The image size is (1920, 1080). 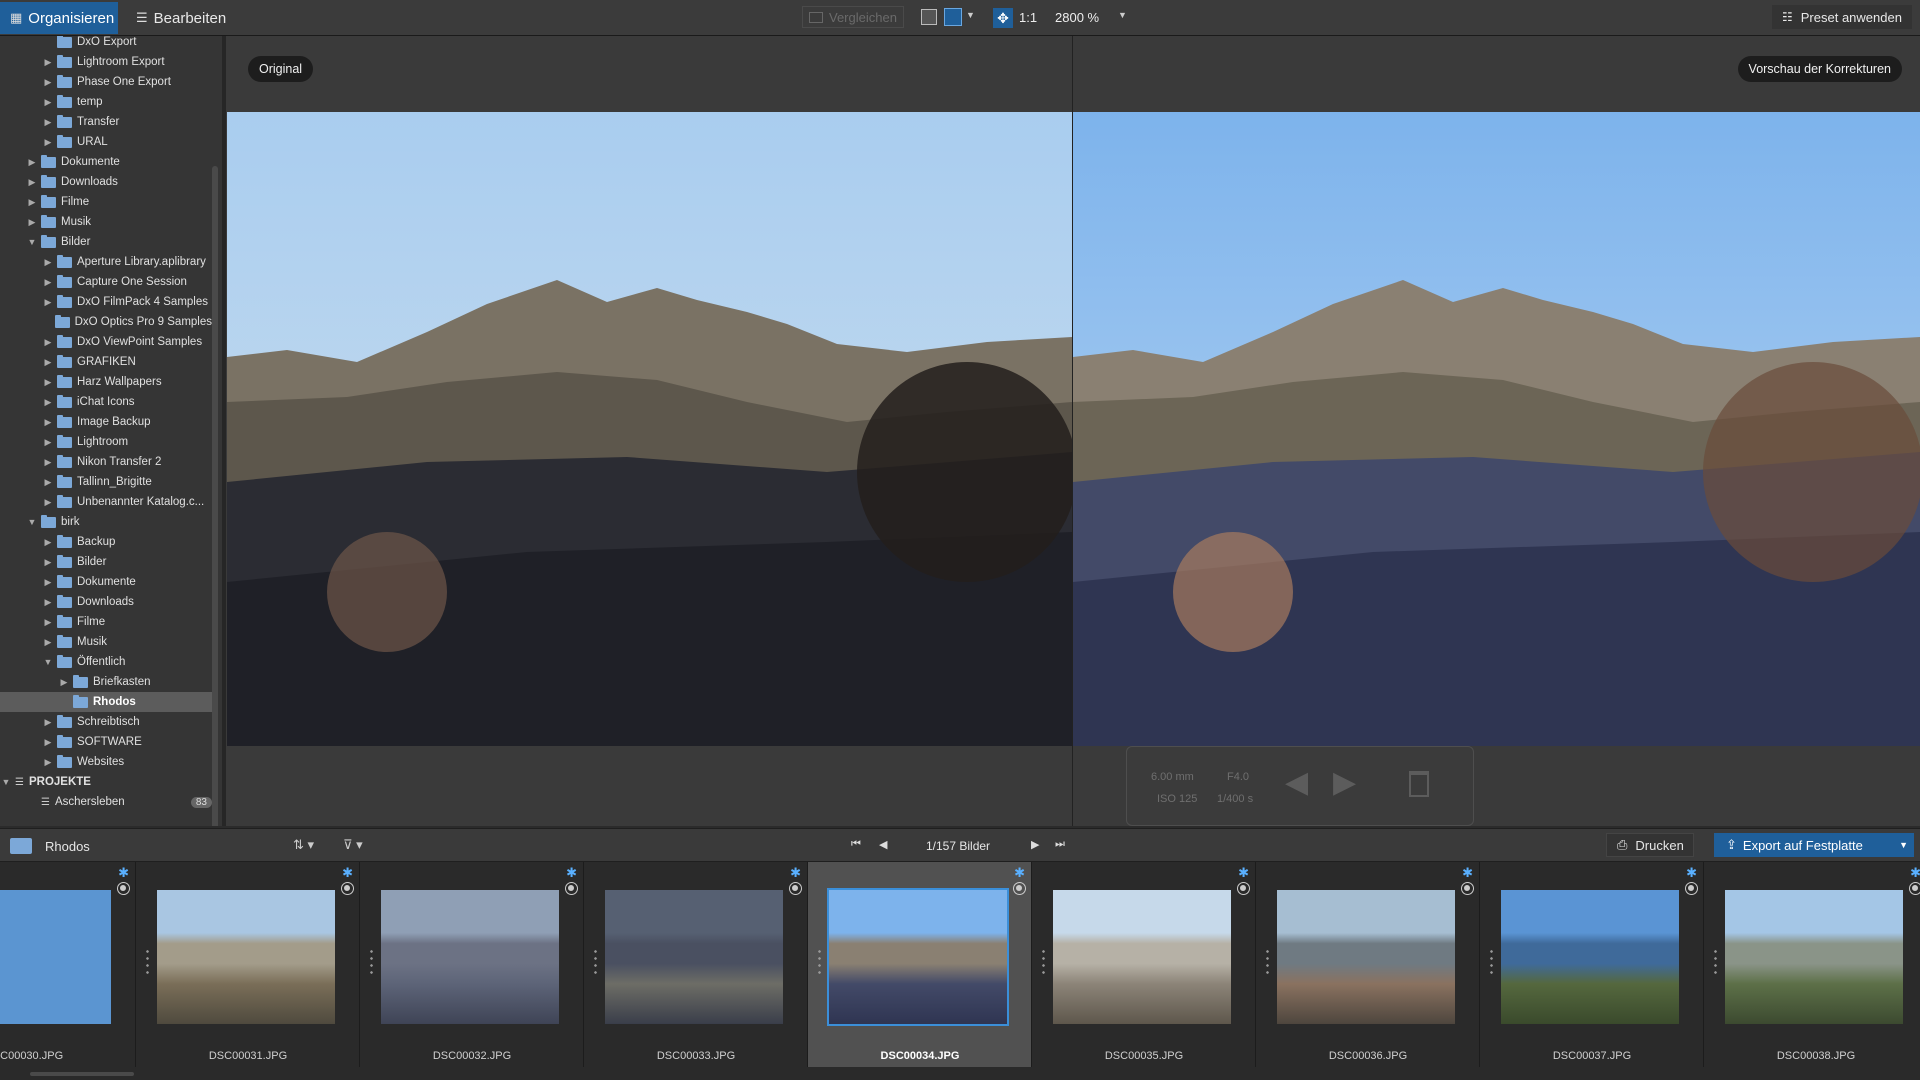 I want to click on zoom-level: 2800 %, so click(x=1077, y=17).